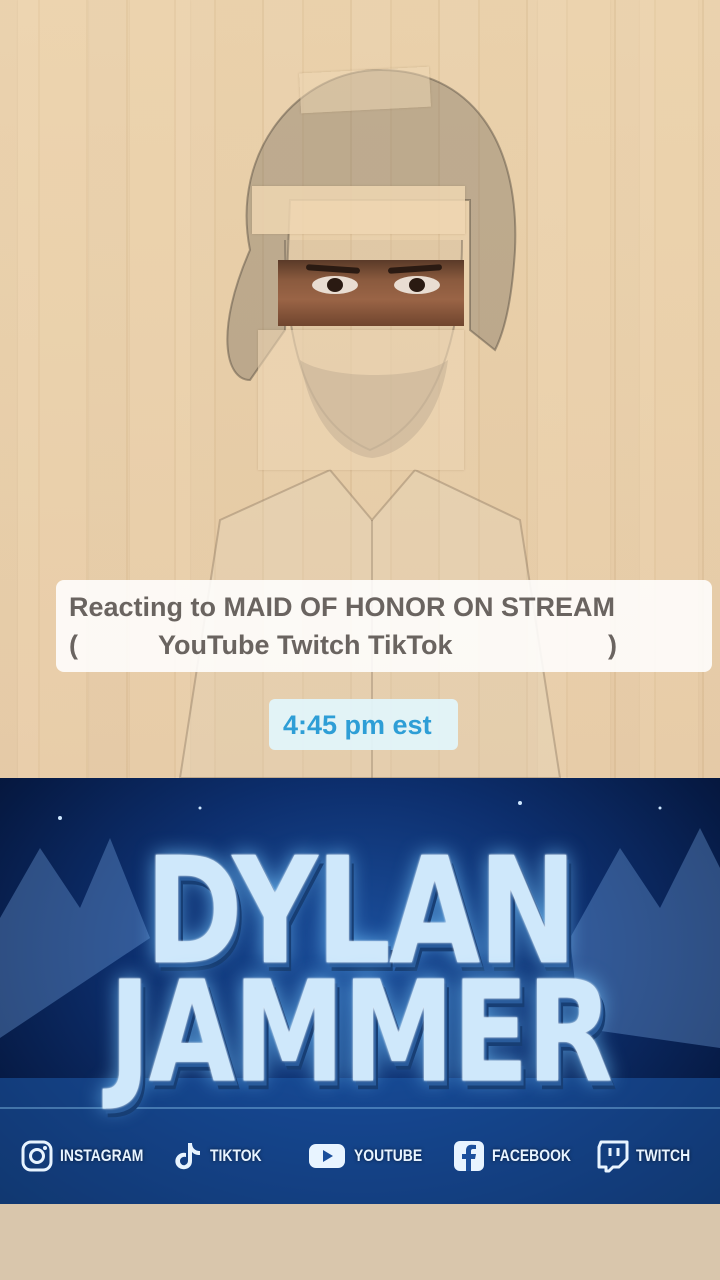 This screenshot has height=1280, width=720. Describe the element at coordinates (333, 269) in the screenshot. I see `eyebrow-left` at that location.